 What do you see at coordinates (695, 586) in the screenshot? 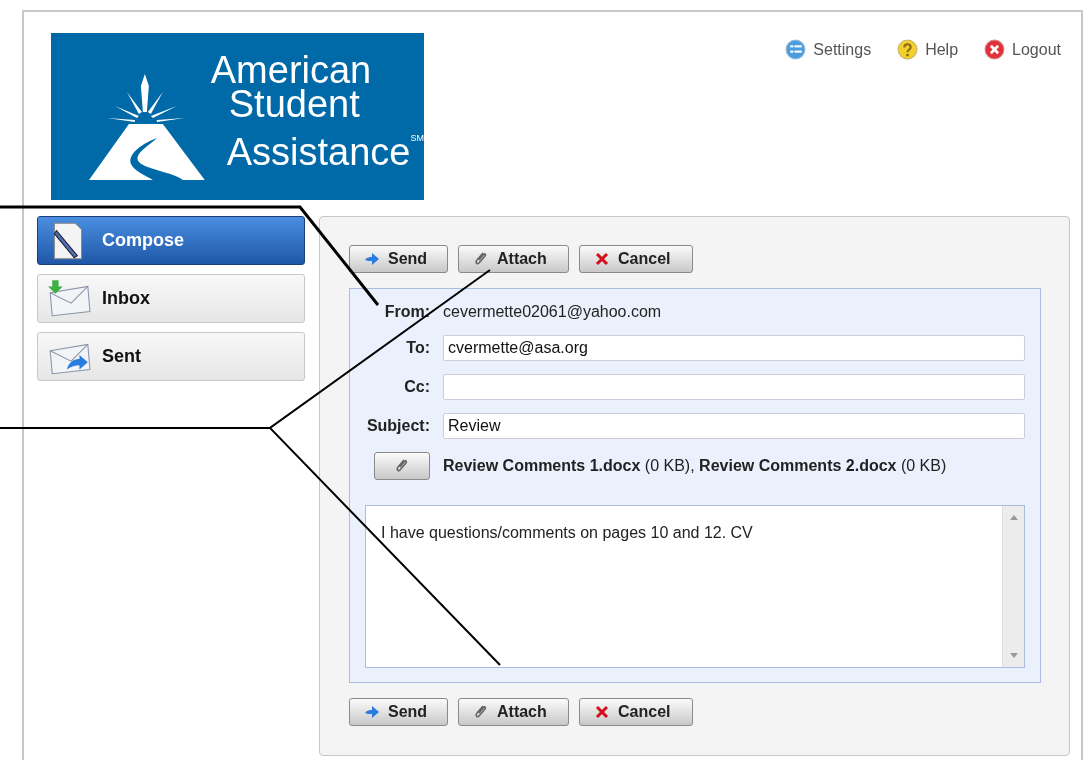
I see `message-body: I have questions/comments on pages 10 and 12. CV` at bounding box center [695, 586].